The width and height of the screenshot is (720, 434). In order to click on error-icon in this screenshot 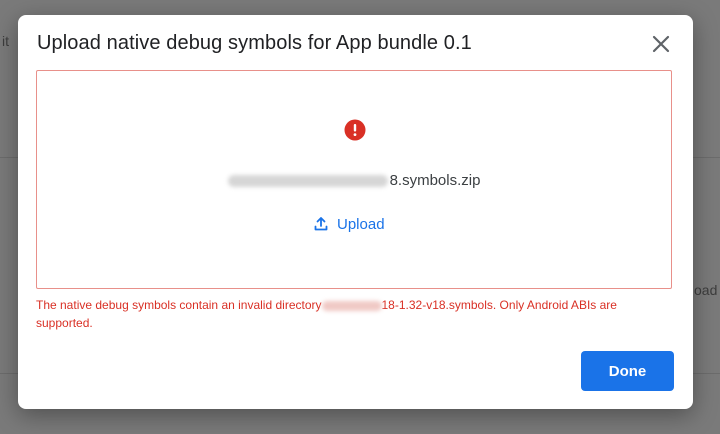, I will do `click(355, 130)`.